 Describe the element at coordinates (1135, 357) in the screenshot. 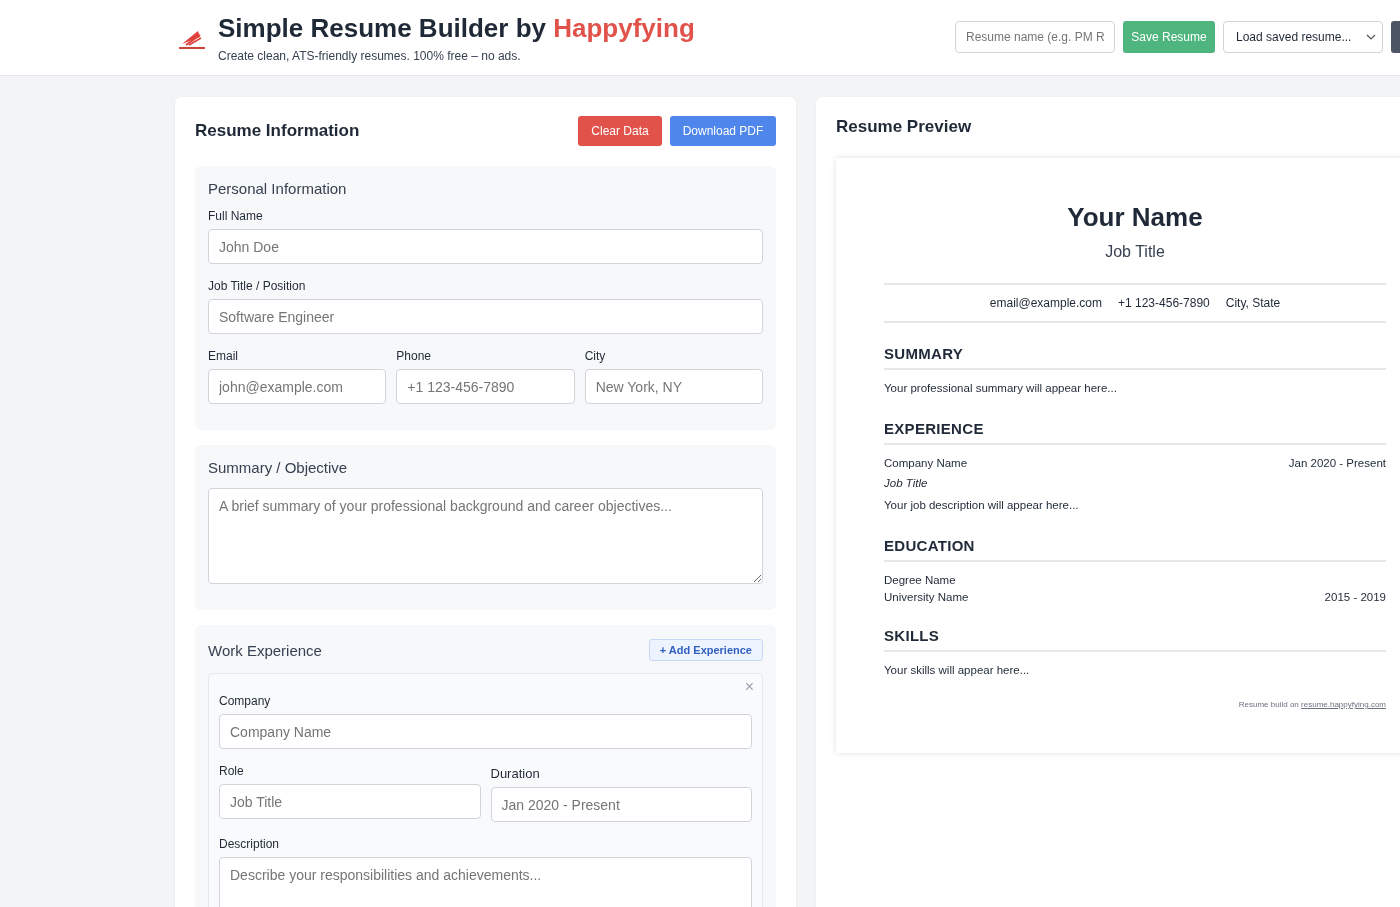

I see `resume-heading: SUMMARY` at that location.